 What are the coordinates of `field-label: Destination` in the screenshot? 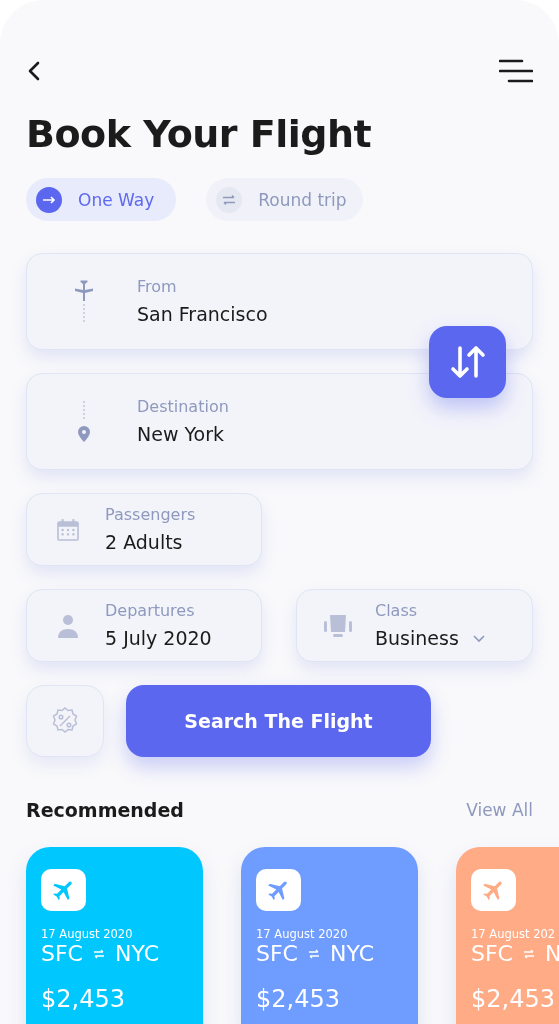 It's located at (183, 406).